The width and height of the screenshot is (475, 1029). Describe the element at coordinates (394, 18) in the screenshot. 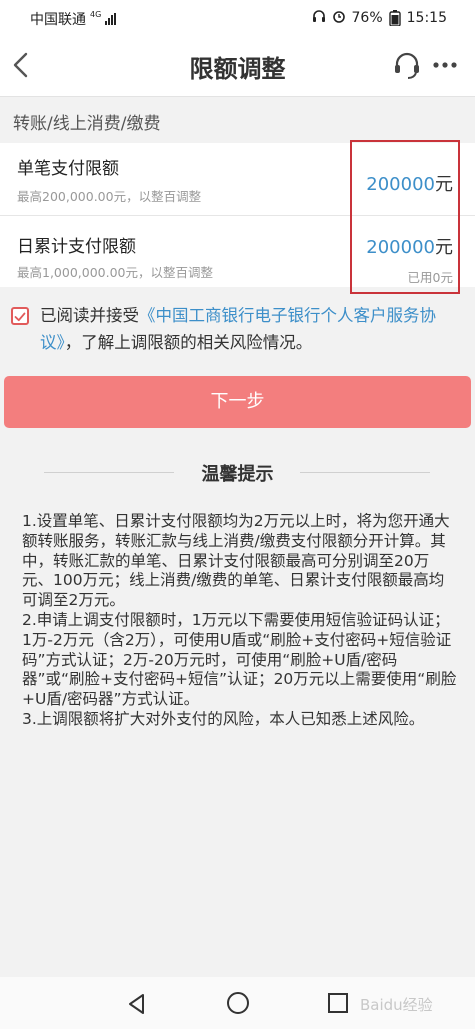

I see `battery-icon` at that location.